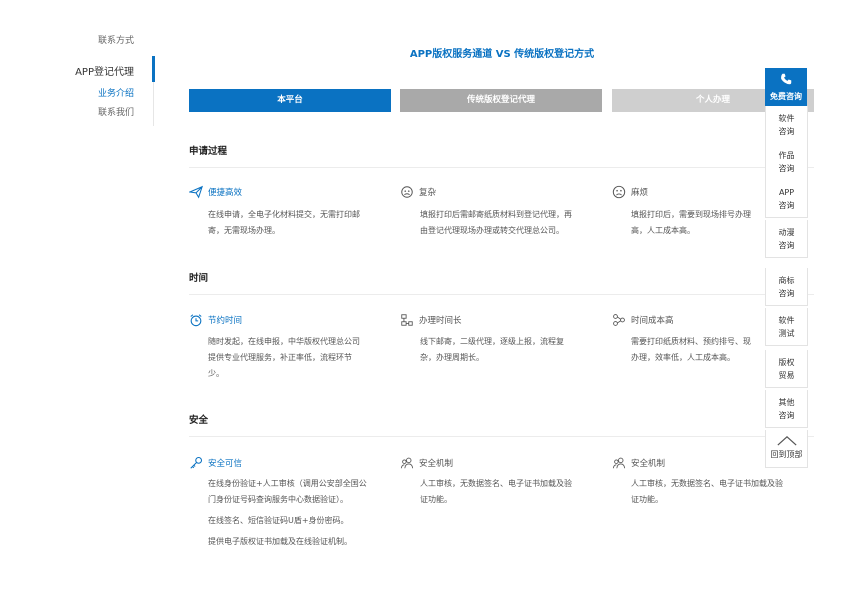  What do you see at coordinates (786, 239) in the screenshot?
I see `consult-animation: 动漫 咨询` at bounding box center [786, 239].